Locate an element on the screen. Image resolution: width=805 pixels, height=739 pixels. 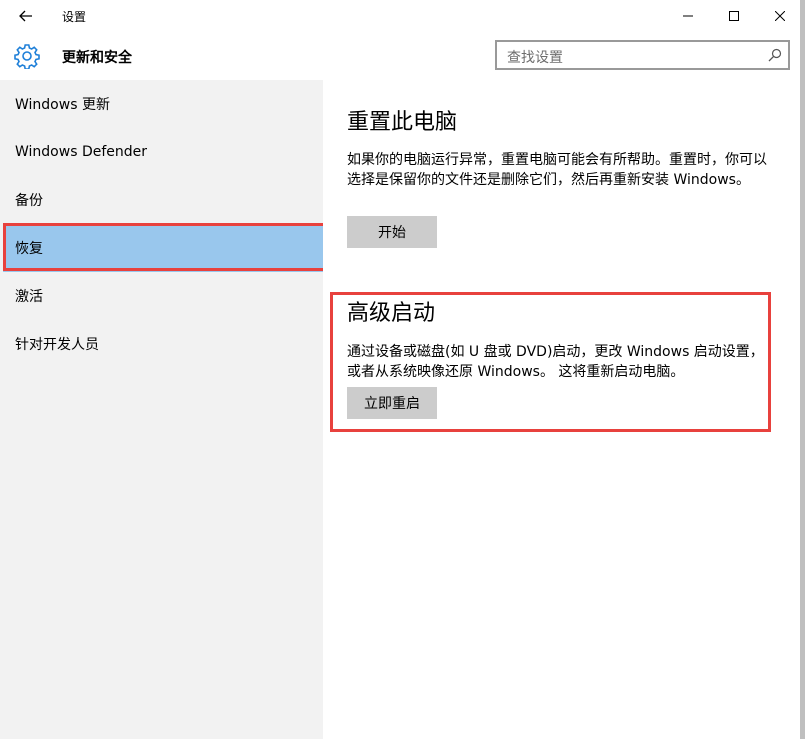
sidebar-item-label: 激活 is located at coordinates (29, 297).